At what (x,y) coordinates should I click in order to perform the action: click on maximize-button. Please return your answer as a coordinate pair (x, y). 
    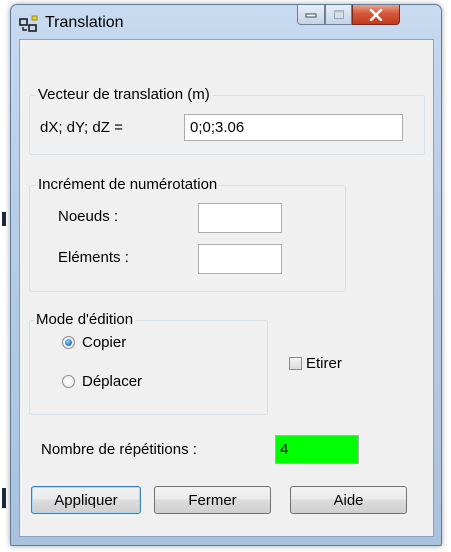
    Looking at the image, I should click on (338, 15).